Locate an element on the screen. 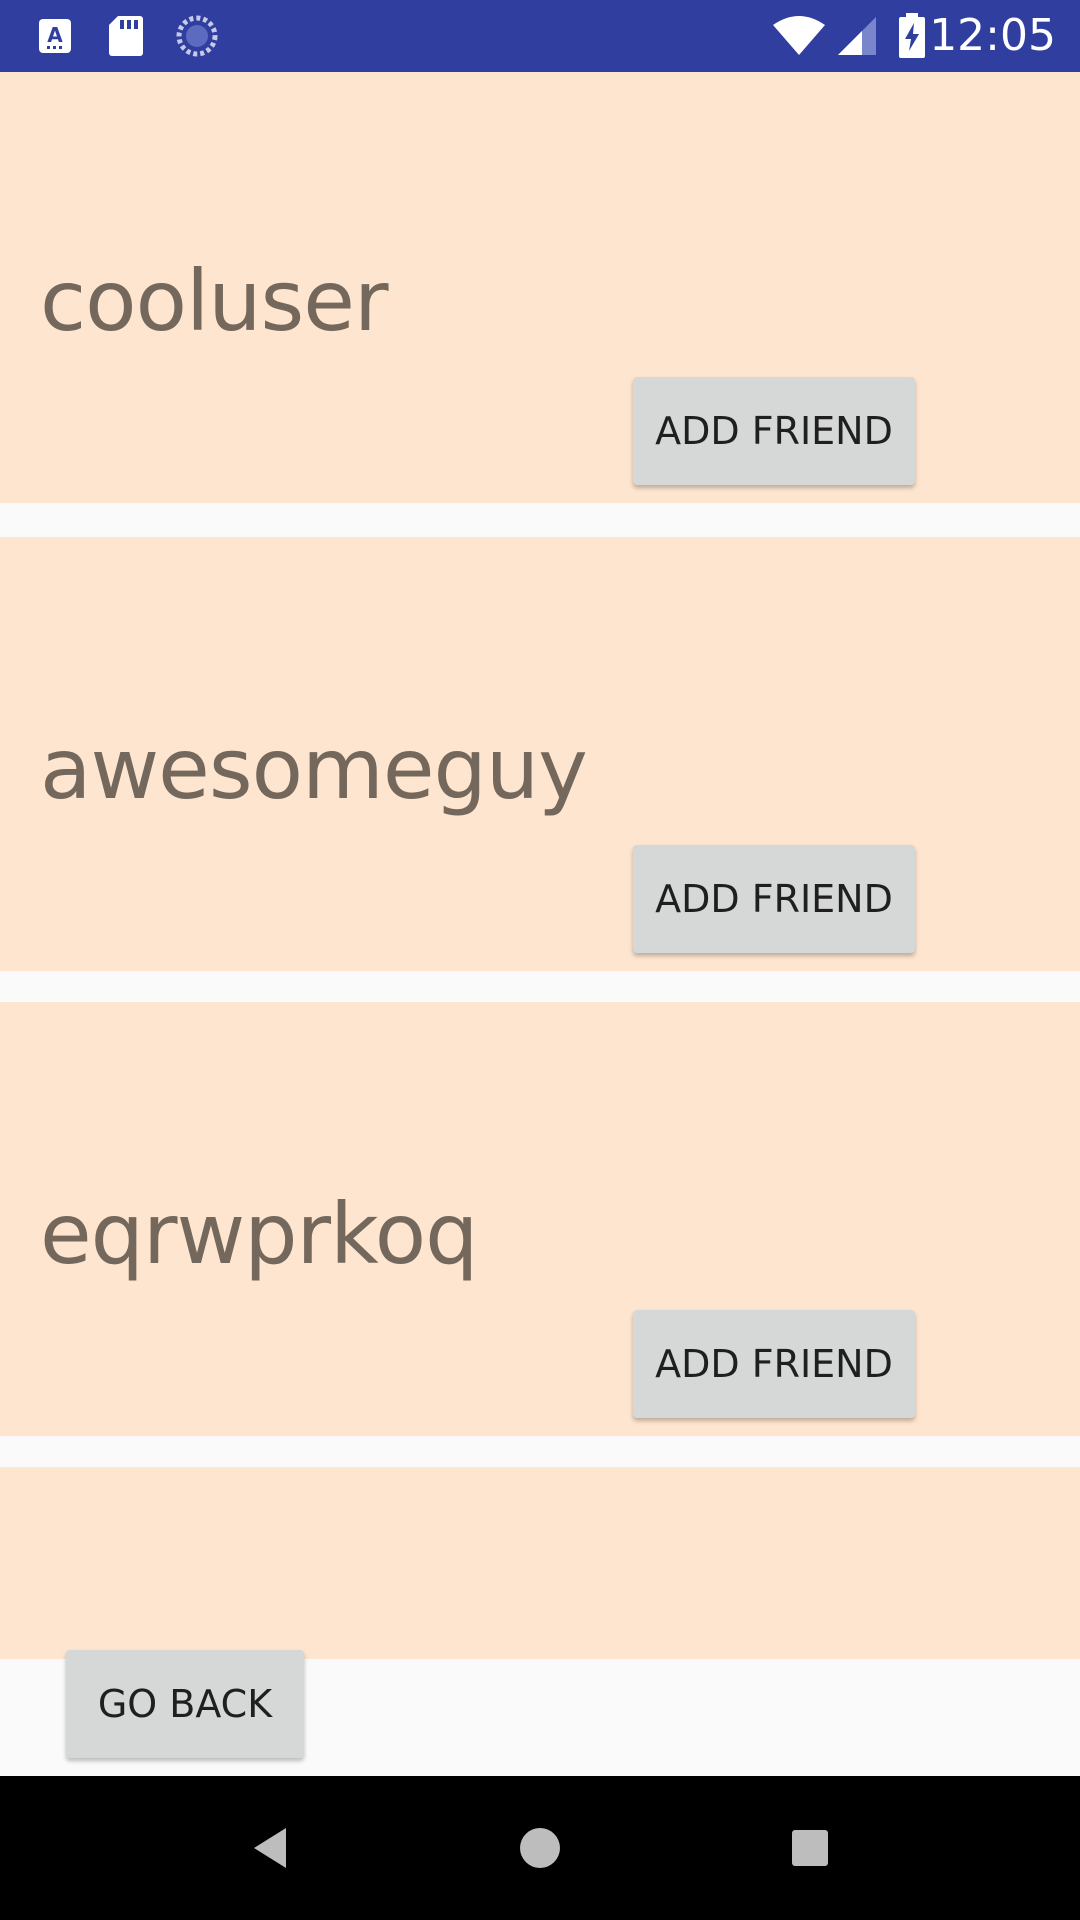 The height and width of the screenshot is (1920, 1080). navigation-bar is located at coordinates (540, 1848).